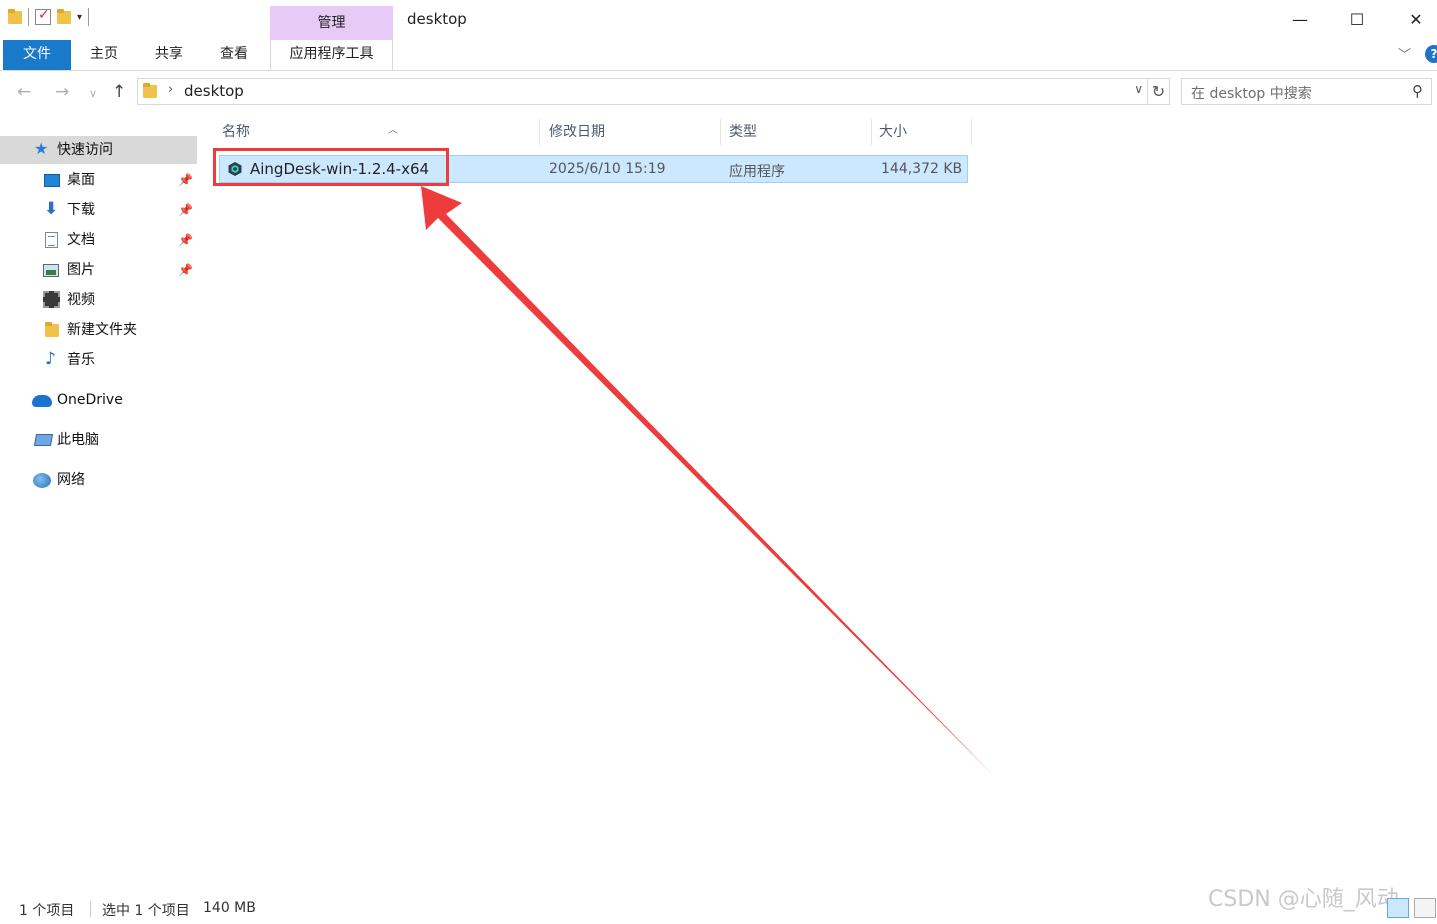 The image size is (1437, 924). I want to click on details-view-button, so click(1398, 908).